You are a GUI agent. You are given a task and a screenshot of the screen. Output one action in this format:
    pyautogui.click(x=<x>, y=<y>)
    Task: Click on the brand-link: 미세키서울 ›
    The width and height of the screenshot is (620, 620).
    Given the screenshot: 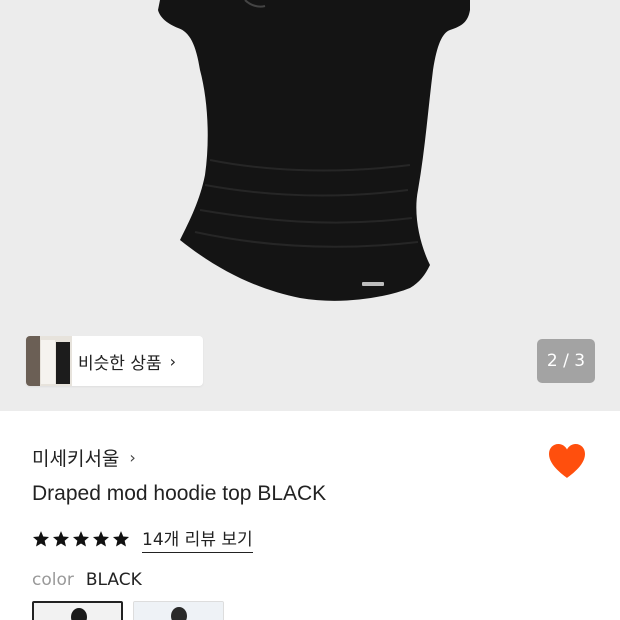 What is the action you would take?
    pyautogui.click(x=84, y=457)
    